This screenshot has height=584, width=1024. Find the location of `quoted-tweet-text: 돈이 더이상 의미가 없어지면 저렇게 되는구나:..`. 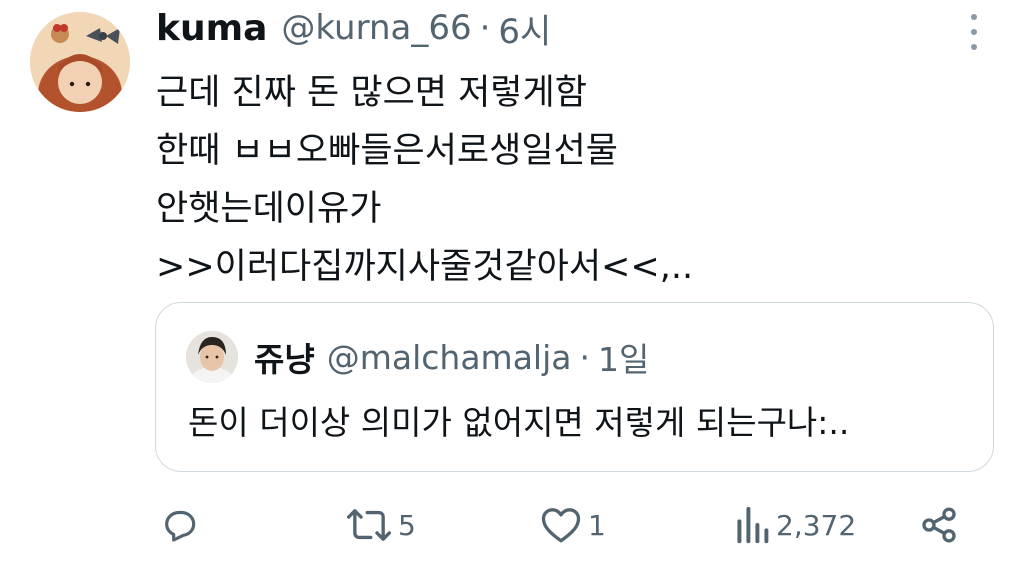

quoted-tweet-text: 돈이 더이상 의미가 없어지면 저렇게 되는구나:.. is located at coordinates (519, 422).